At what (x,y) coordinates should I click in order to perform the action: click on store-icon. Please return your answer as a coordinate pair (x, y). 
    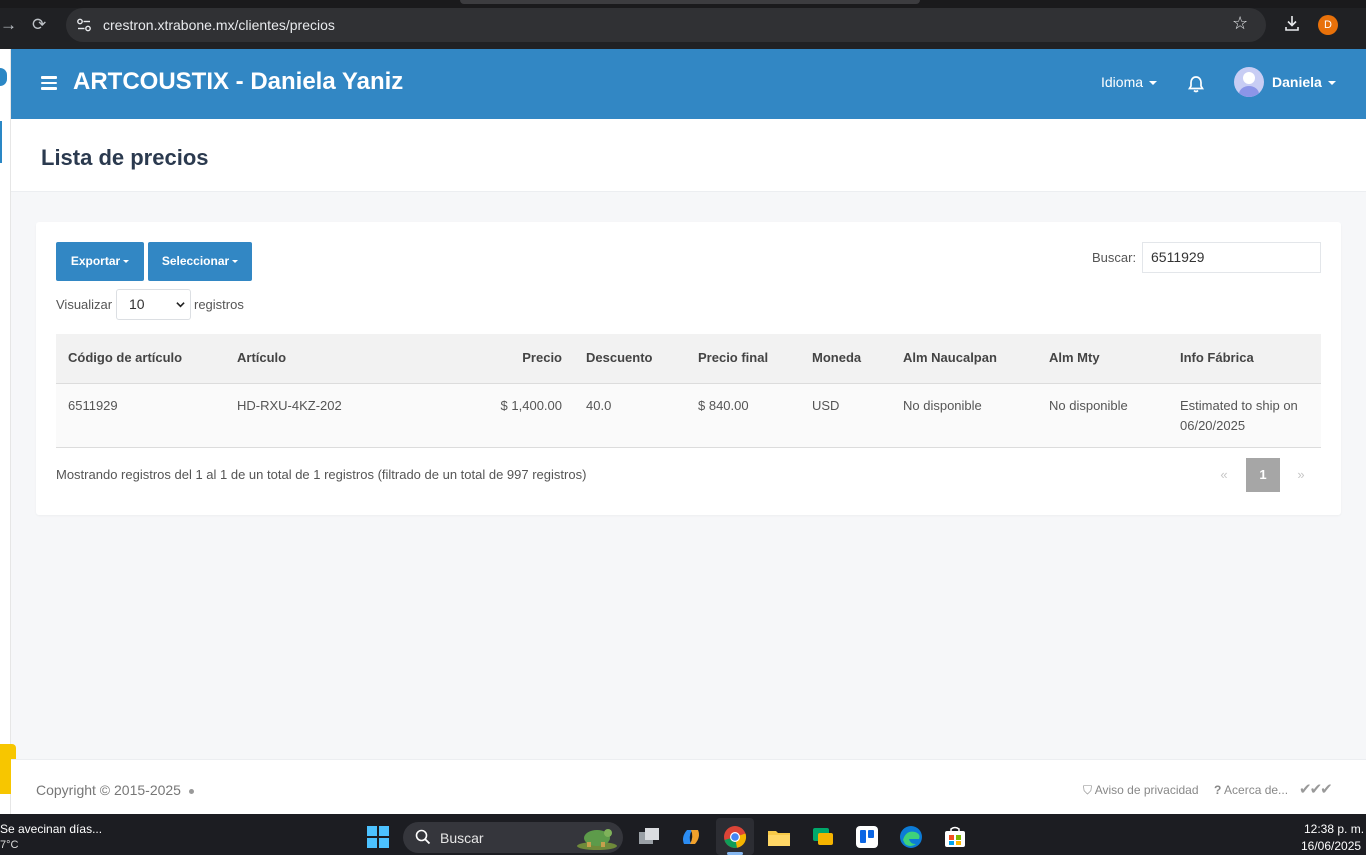
    Looking at the image, I should click on (955, 837).